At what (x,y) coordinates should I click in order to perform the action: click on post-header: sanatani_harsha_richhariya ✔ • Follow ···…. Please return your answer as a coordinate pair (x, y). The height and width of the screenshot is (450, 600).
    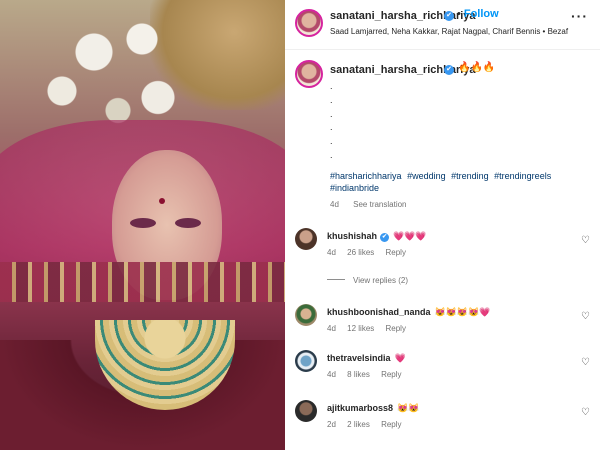
    Looking at the image, I should click on (442, 25).